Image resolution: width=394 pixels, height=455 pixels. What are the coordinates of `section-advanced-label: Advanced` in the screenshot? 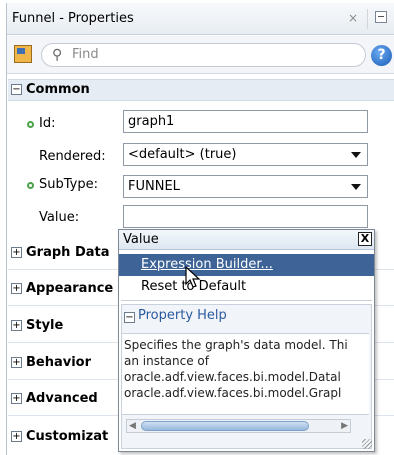 It's located at (62, 398).